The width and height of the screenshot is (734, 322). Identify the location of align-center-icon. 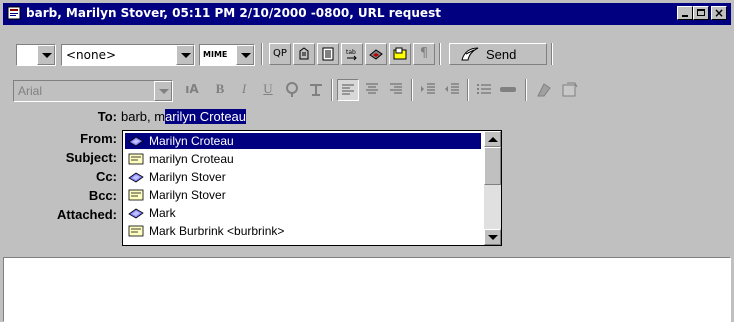
(372, 88).